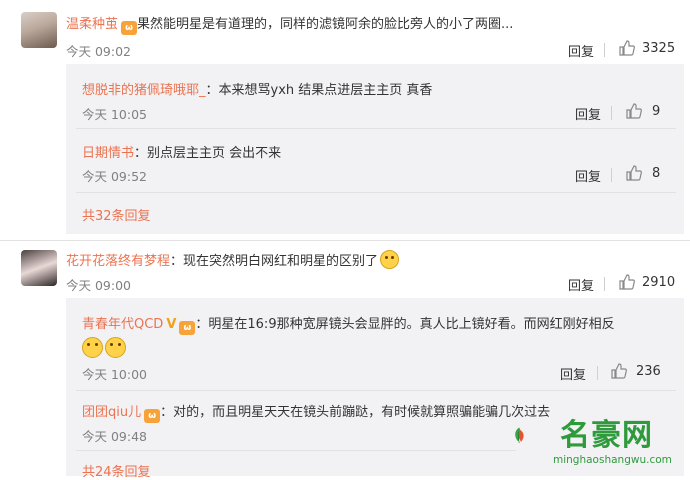 The height and width of the screenshot is (480, 690). Describe the element at coordinates (606, 435) in the screenshot. I see `watermark-name: 名豪网` at that location.